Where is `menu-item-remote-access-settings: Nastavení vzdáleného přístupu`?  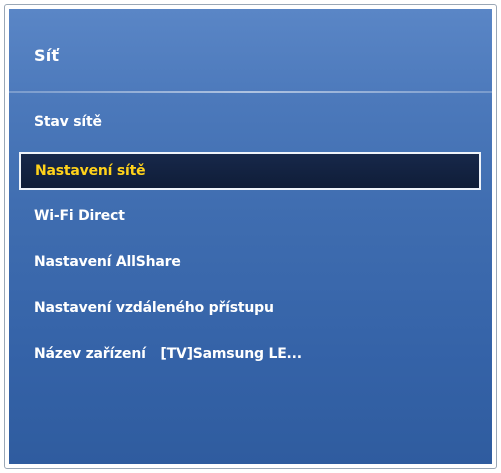 menu-item-remote-access-settings: Nastavení vzdáleného přístupu is located at coordinates (154, 308).